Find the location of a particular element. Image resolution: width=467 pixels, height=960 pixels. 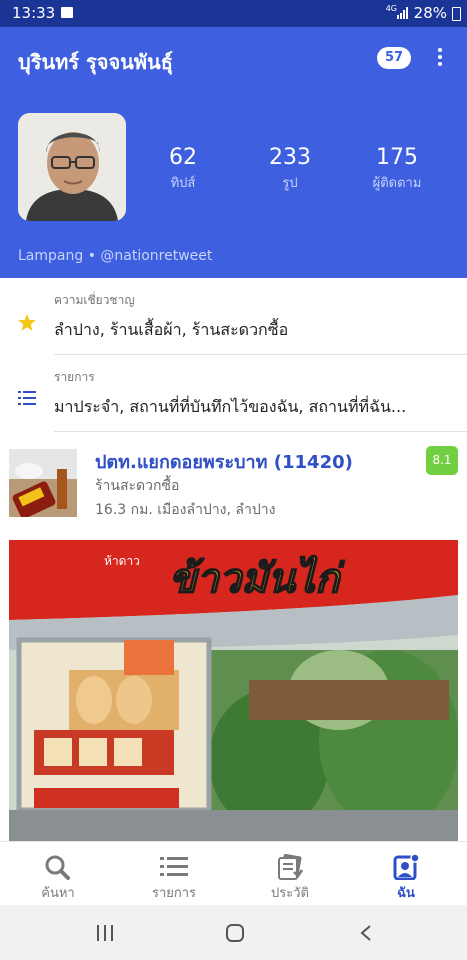

stat-followers-value: 175 is located at coordinates (397, 157).